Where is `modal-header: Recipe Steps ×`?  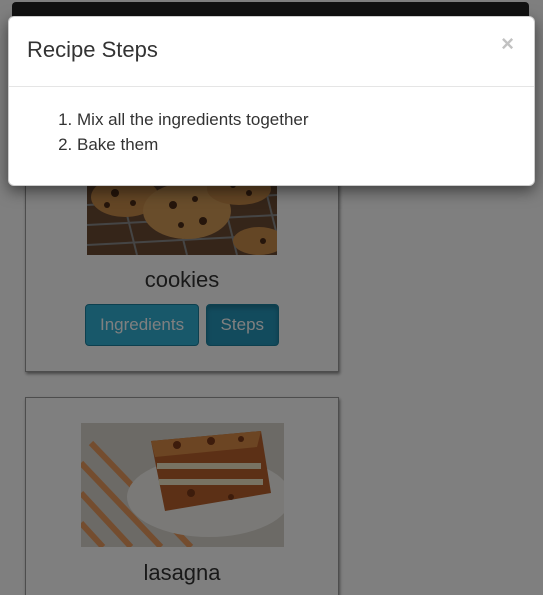
modal-header: Recipe Steps × is located at coordinates (271, 52).